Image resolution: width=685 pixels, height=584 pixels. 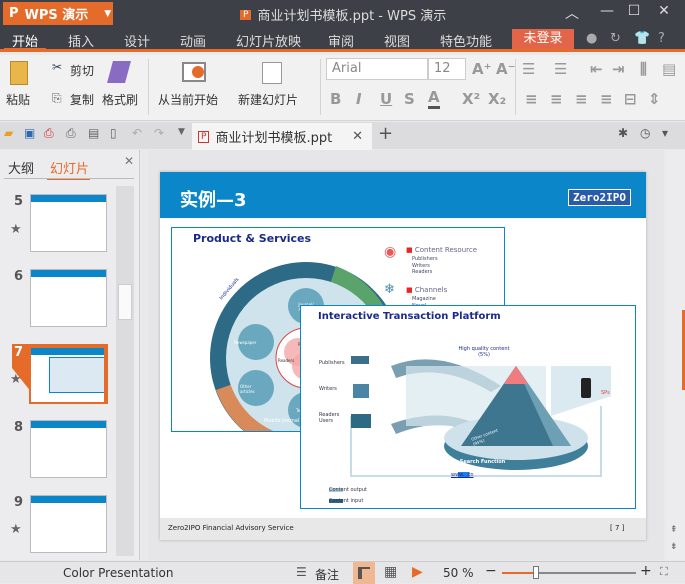 I want to click on export-pdf-icon: ⎙, so click(x=49, y=133).